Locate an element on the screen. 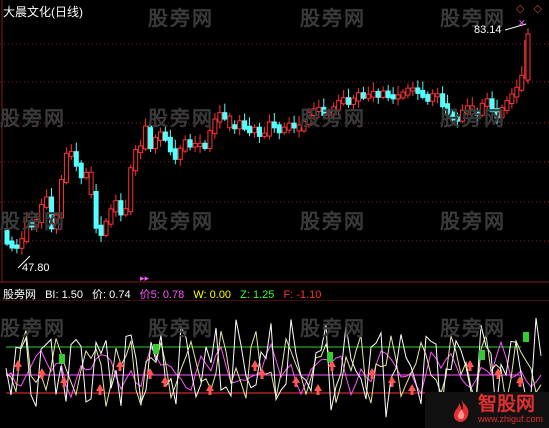 Image resolution: width=549 pixels, height=428 pixels. jia5-value: 价5: 0.78 is located at coordinates (162, 295).